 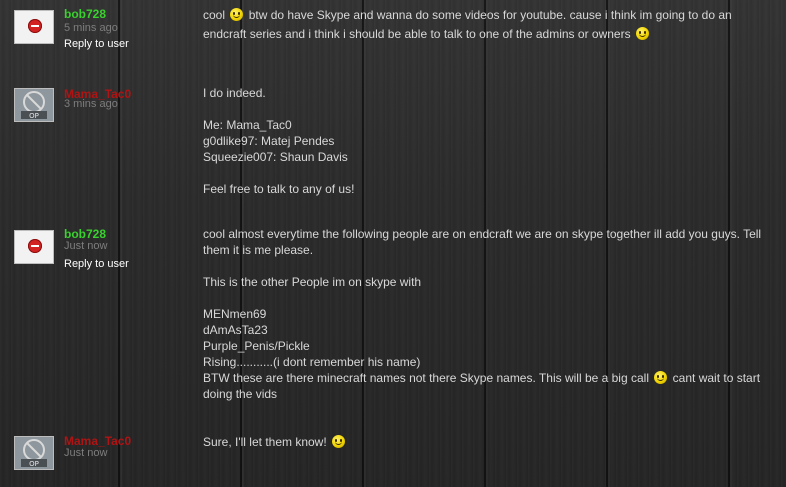 I want to click on username-link: Mama_Tac0, so click(x=97, y=441).